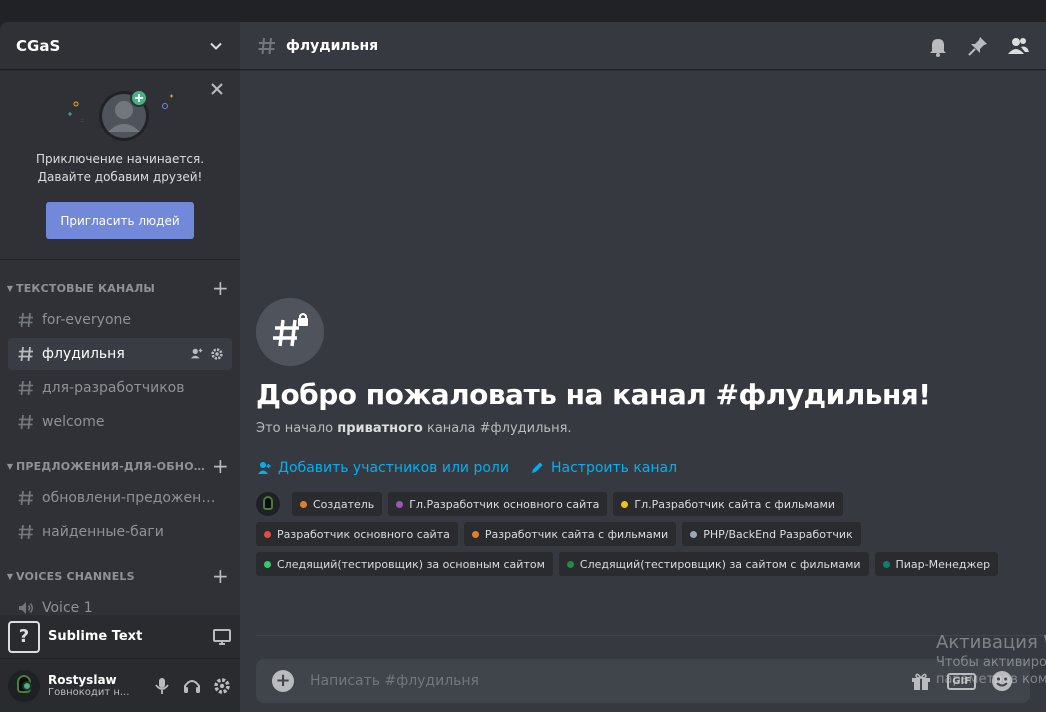 Image resolution: width=1046 pixels, height=712 pixels. I want to click on invite-line-2: Давайте добавим друзей!, so click(120, 177).